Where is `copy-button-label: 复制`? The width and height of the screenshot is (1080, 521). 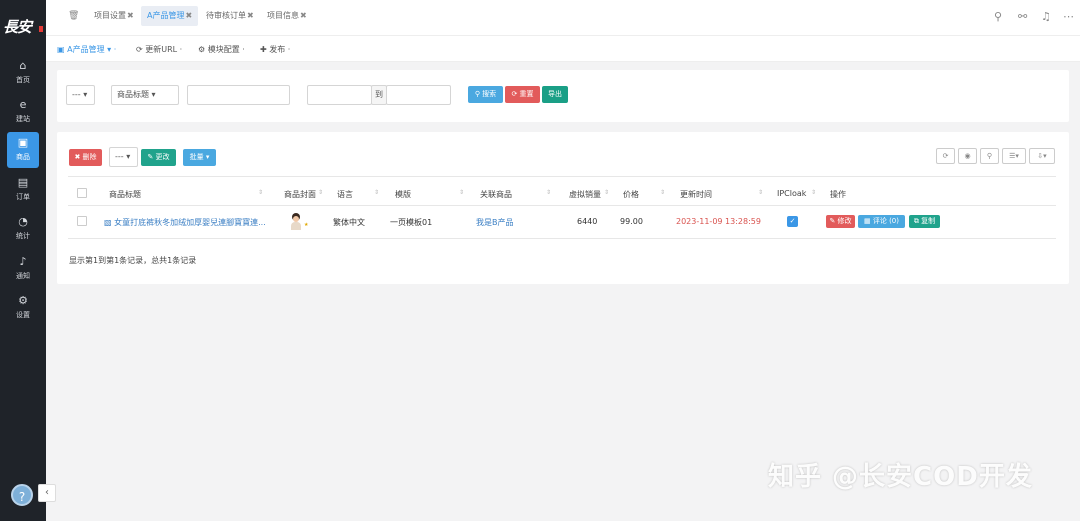
copy-button-label: 复制 is located at coordinates (928, 221).